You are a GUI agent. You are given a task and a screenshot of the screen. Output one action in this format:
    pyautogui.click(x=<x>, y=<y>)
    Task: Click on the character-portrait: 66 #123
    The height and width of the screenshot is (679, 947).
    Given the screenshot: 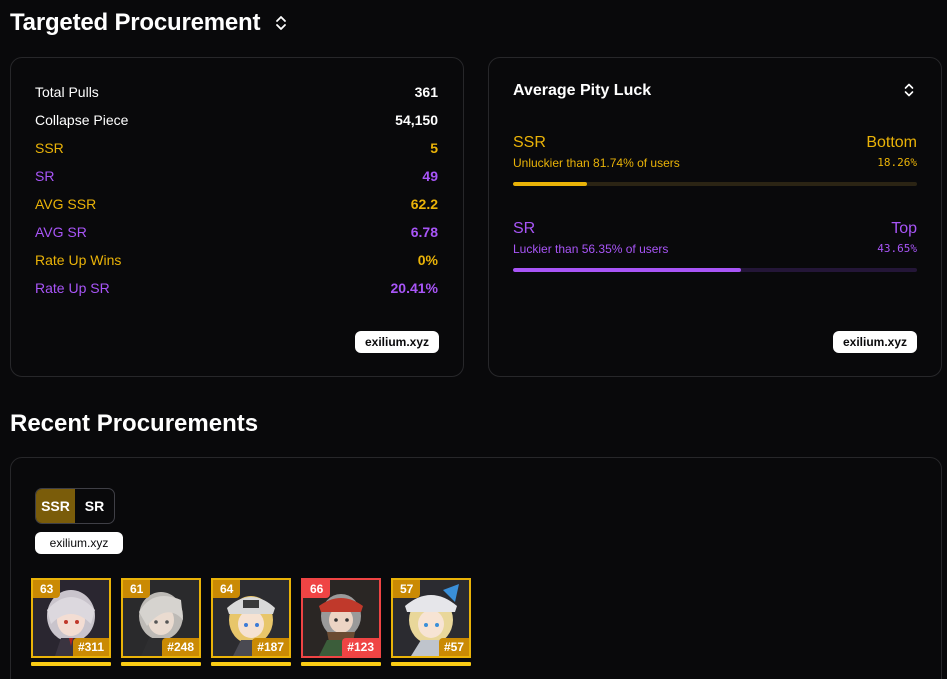 What is the action you would take?
    pyautogui.click(x=341, y=618)
    